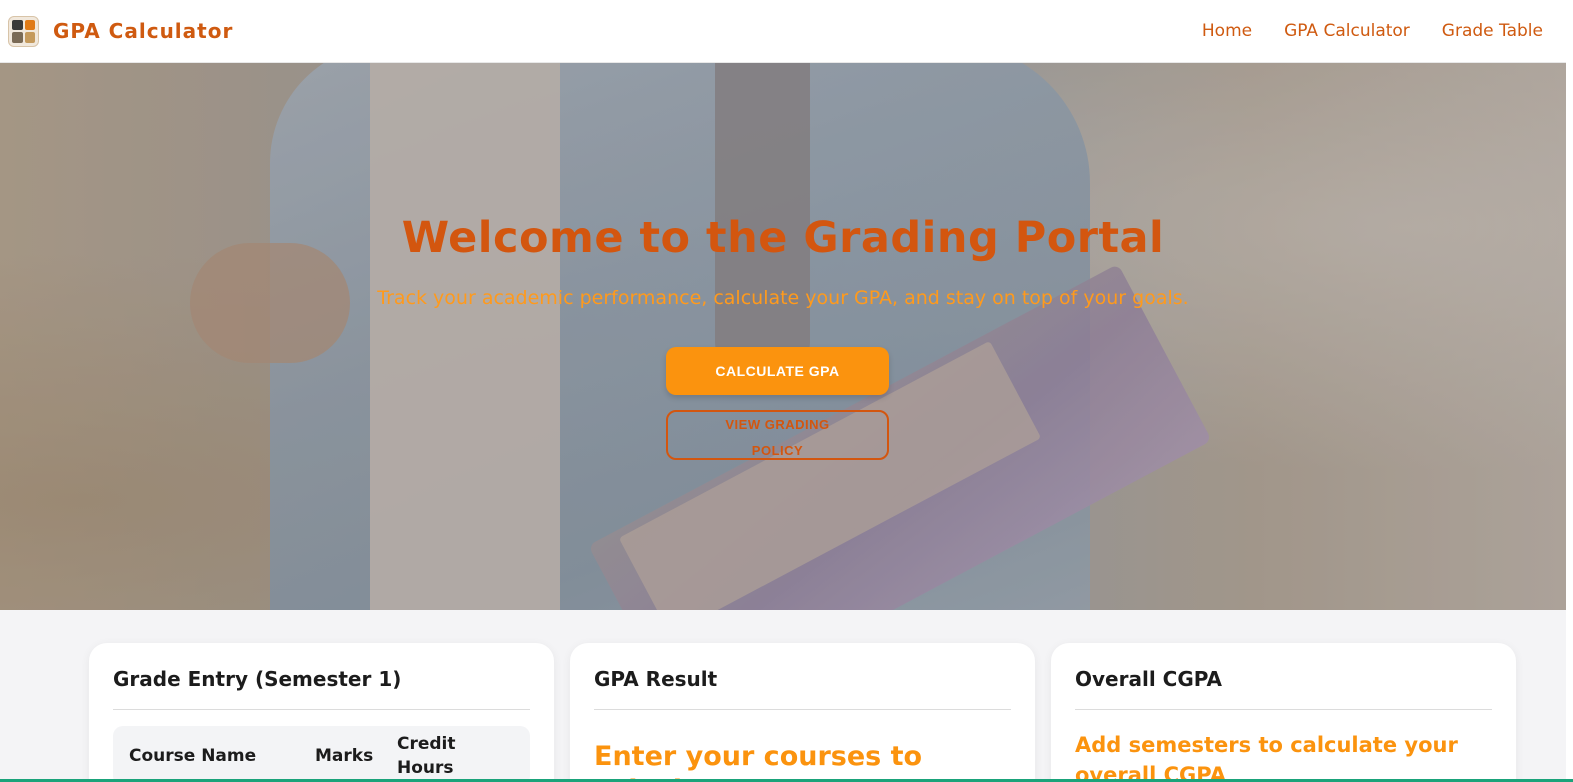 This screenshot has height=782, width=1573. I want to click on grade-table-header: Course Name Marks Credit Hours, so click(321, 754).